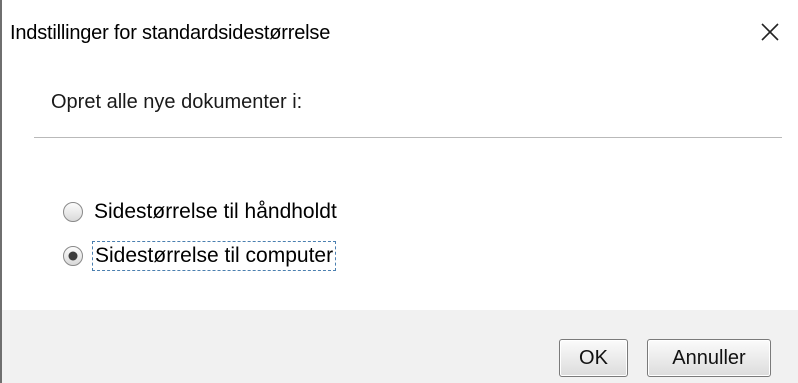 The image size is (798, 383). Describe the element at coordinates (593, 358) in the screenshot. I see `ok-button: OK` at that location.